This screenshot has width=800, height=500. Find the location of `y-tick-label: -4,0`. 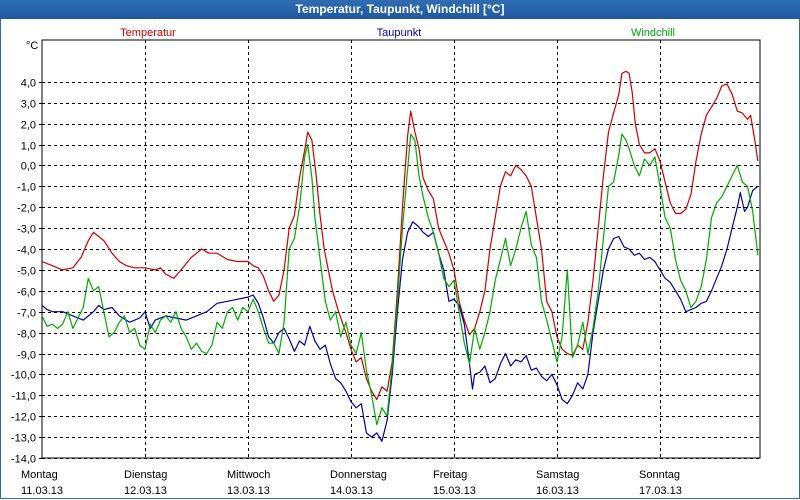

y-tick-label: -4,0 is located at coordinates (26, 251).